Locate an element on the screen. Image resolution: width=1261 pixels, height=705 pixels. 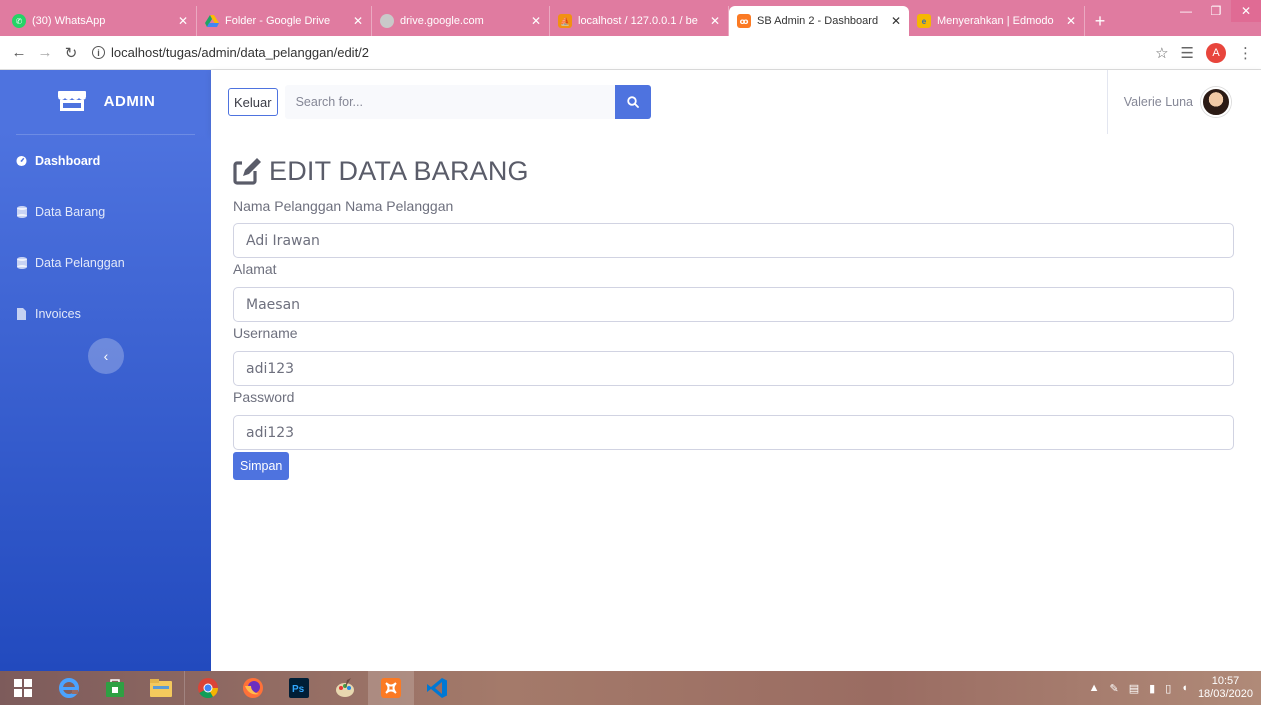
tab-title: (30) WhatsApp is located at coordinates (69, 21).